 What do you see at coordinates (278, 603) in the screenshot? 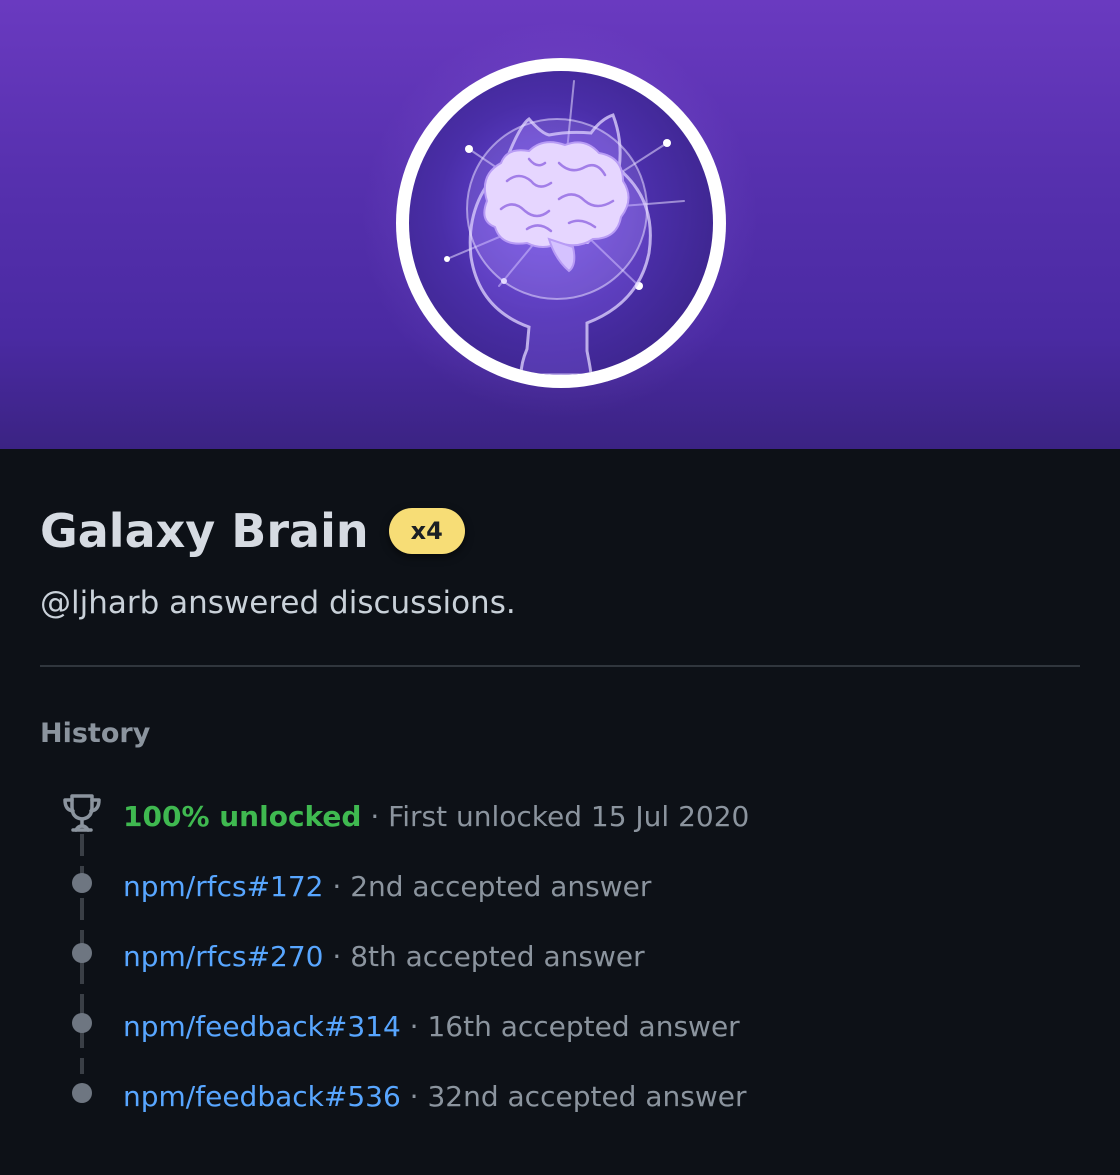
I see `achievement-description: @ljharb answered discussions.` at bounding box center [278, 603].